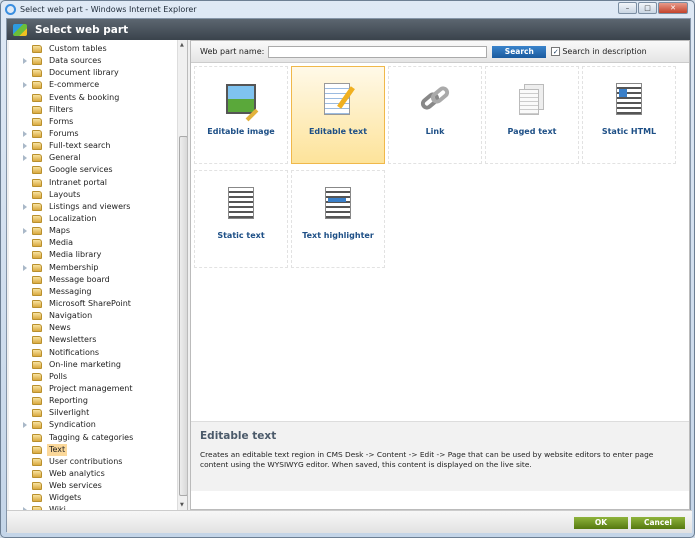 Image resolution: width=695 pixels, height=538 pixels. What do you see at coordinates (338, 115) in the screenshot?
I see `web-part-tile: Editable text` at bounding box center [338, 115].